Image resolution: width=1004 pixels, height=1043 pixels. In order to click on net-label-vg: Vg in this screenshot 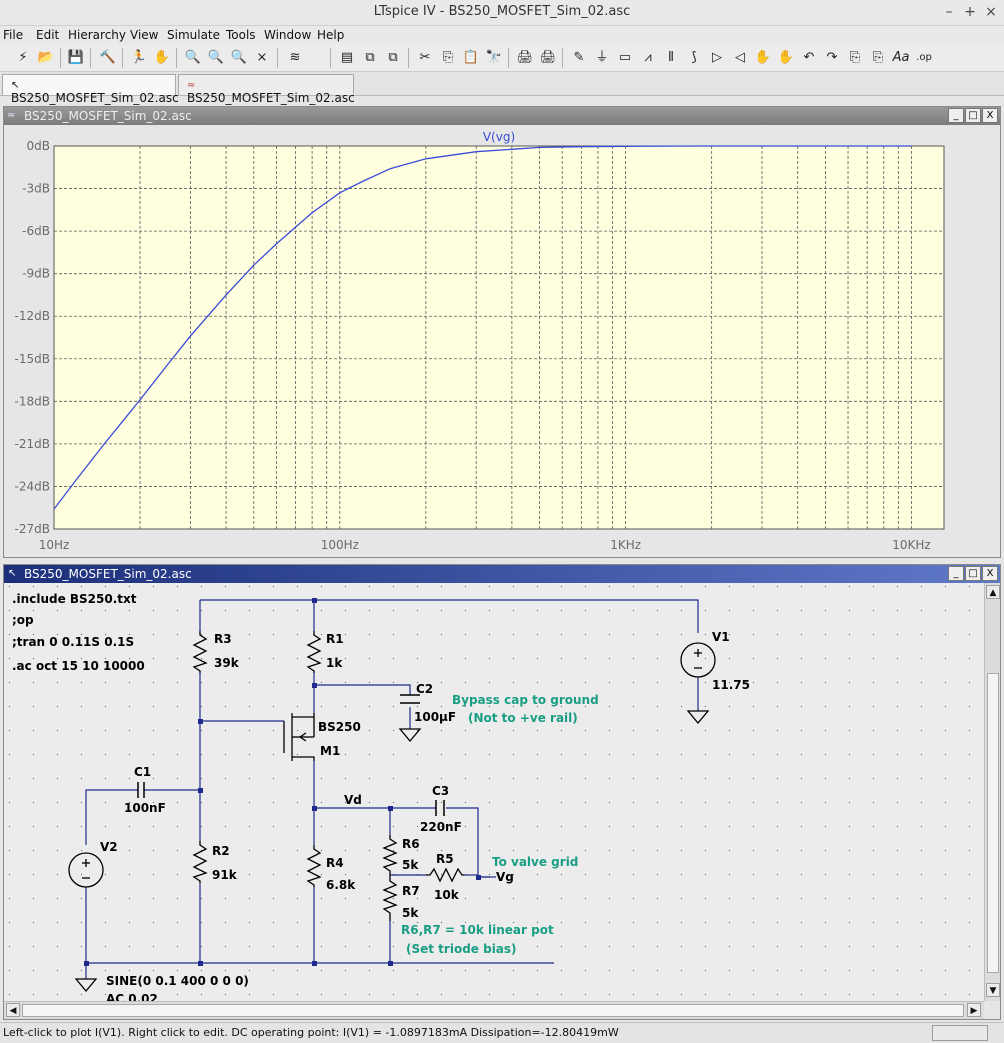, I will do `click(505, 877)`.